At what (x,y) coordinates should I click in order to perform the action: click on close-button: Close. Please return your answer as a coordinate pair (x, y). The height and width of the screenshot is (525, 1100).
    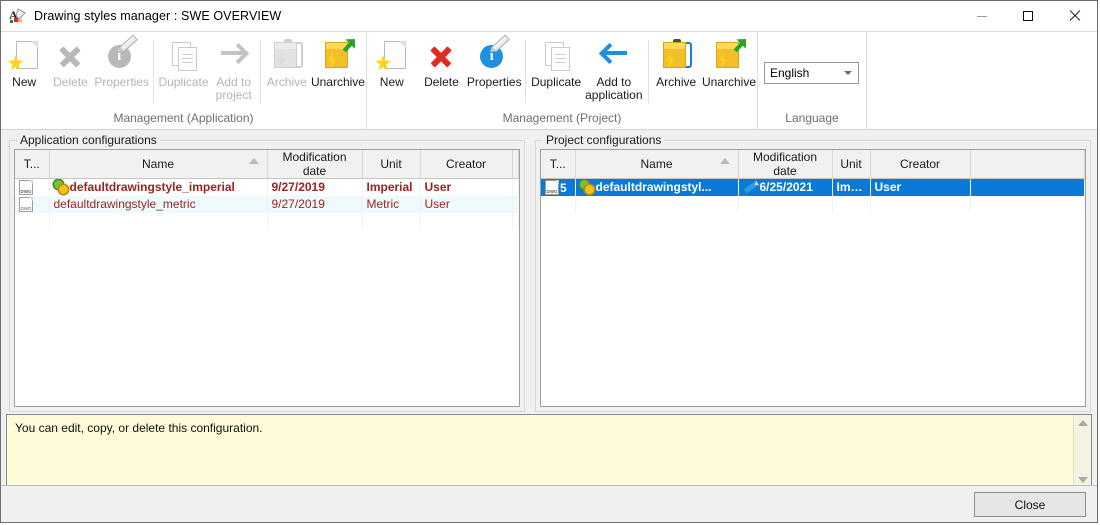
    Looking at the image, I should click on (1030, 504).